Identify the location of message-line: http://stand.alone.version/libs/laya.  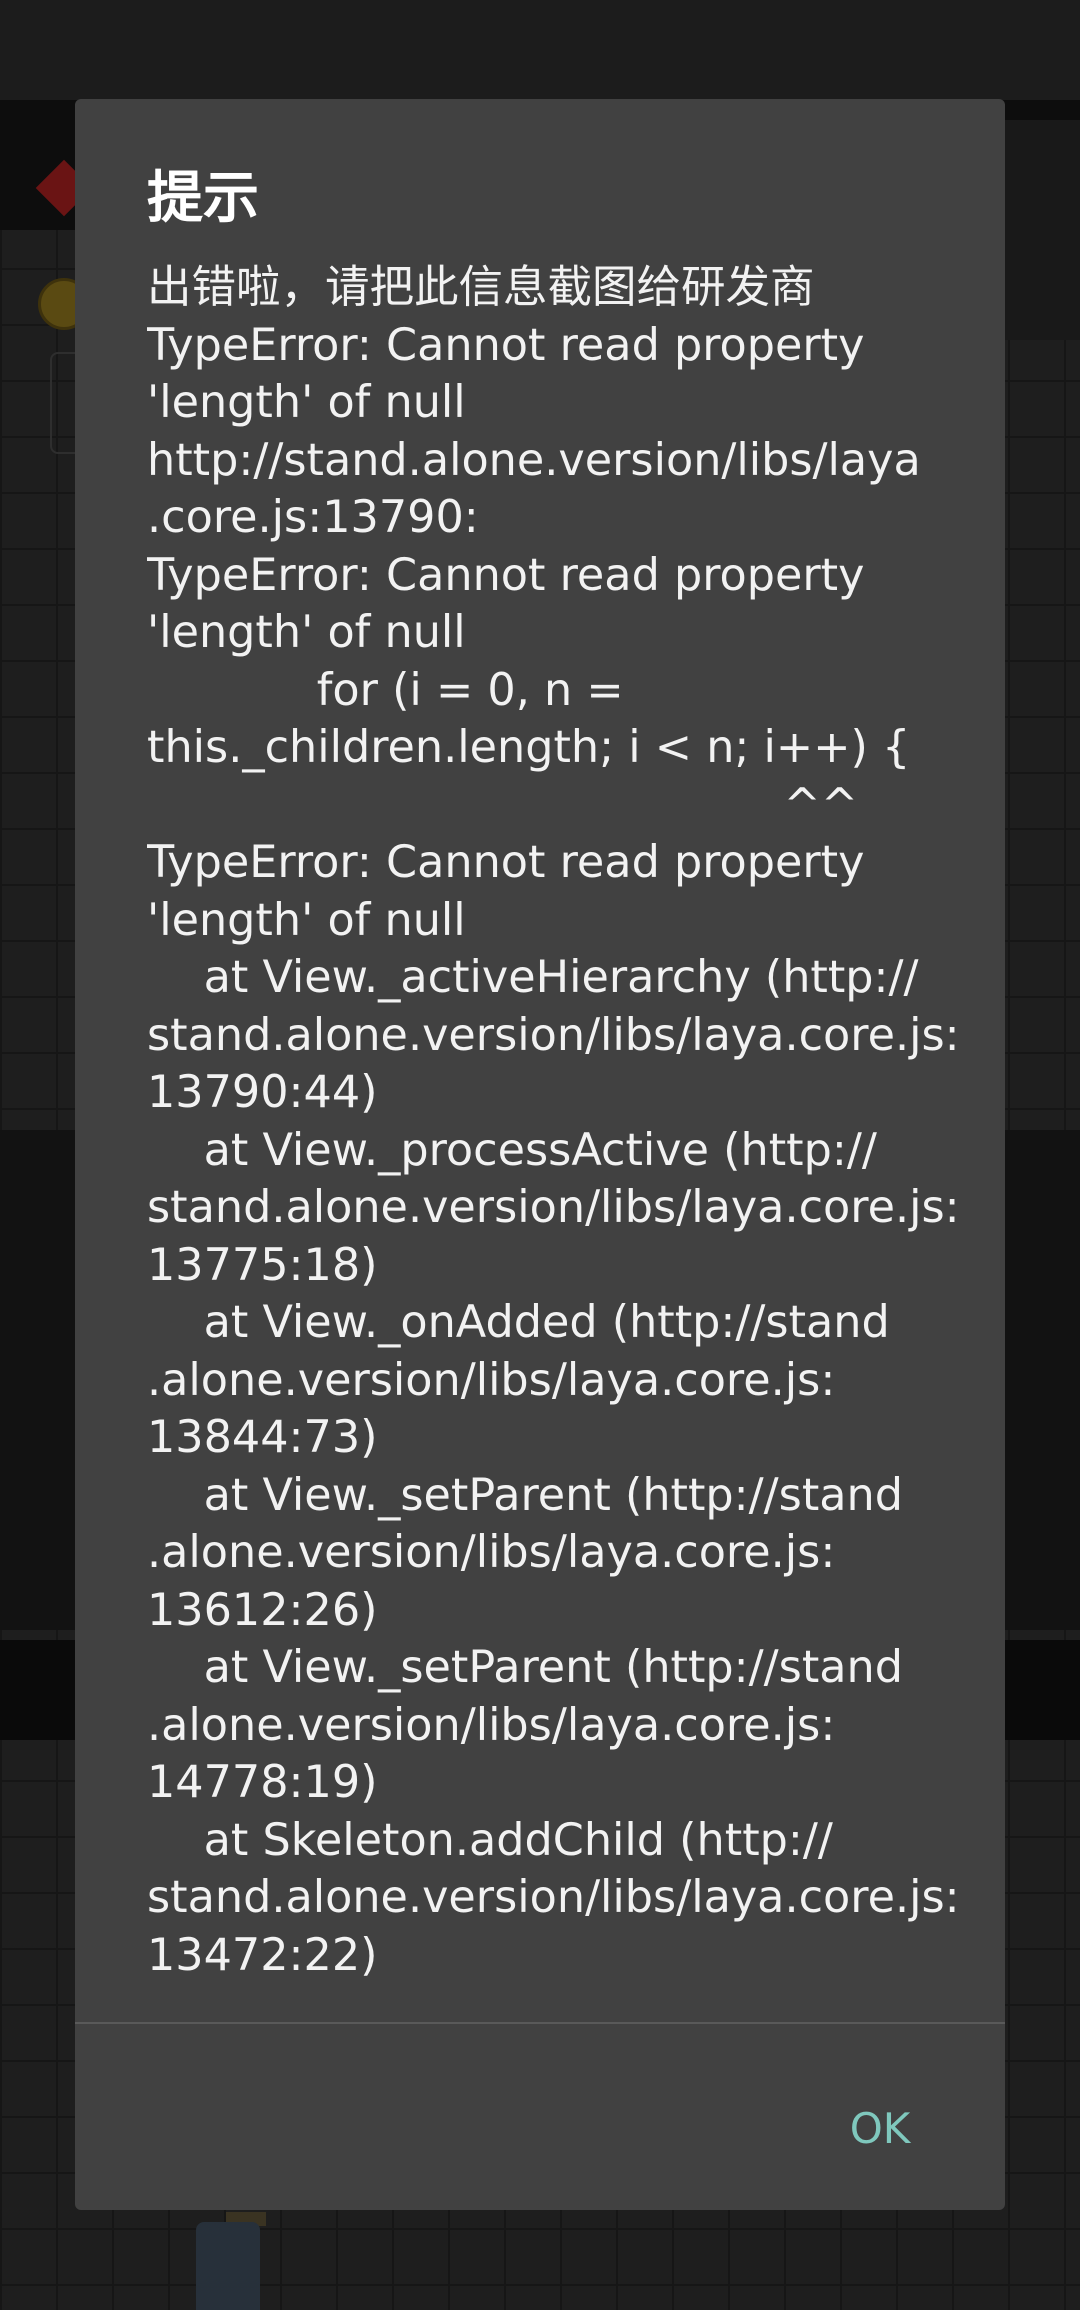
(534, 460).